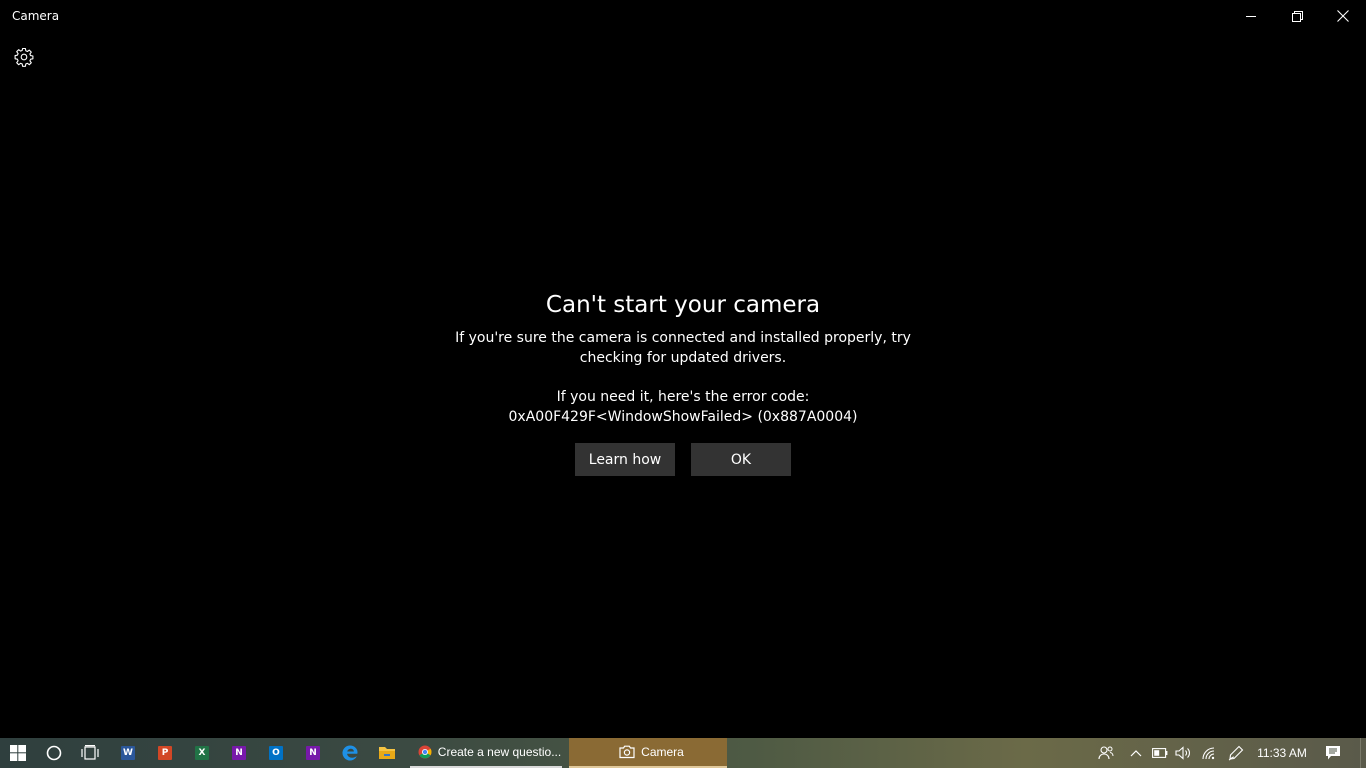 This screenshot has height=768, width=1366. I want to click on edge-taskbar-button, so click(350, 753).